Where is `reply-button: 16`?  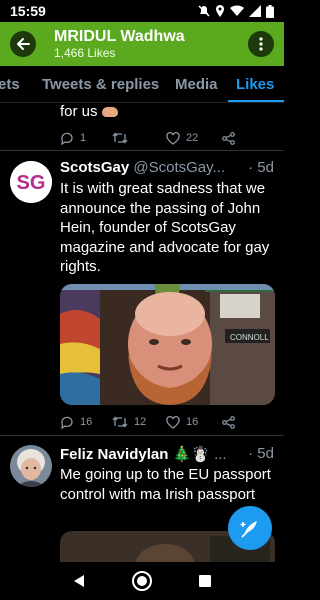
reply-button: 16 is located at coordinates (86, 422).